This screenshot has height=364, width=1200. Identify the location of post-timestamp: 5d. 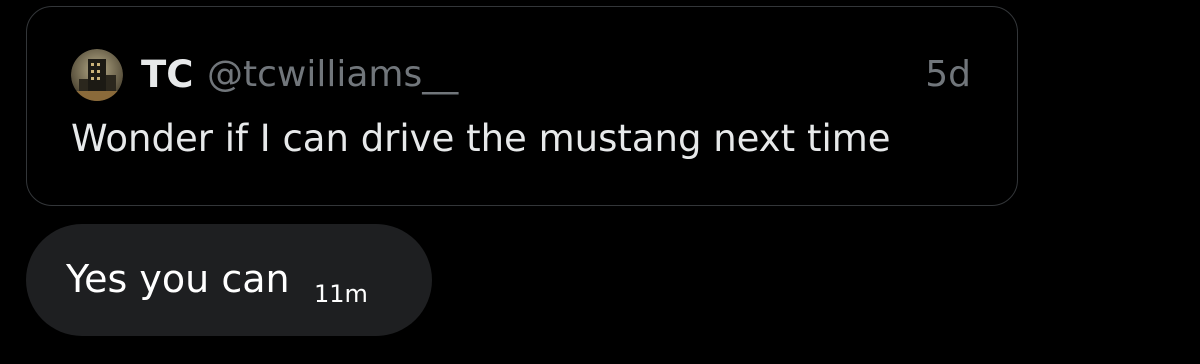
(948, 74).